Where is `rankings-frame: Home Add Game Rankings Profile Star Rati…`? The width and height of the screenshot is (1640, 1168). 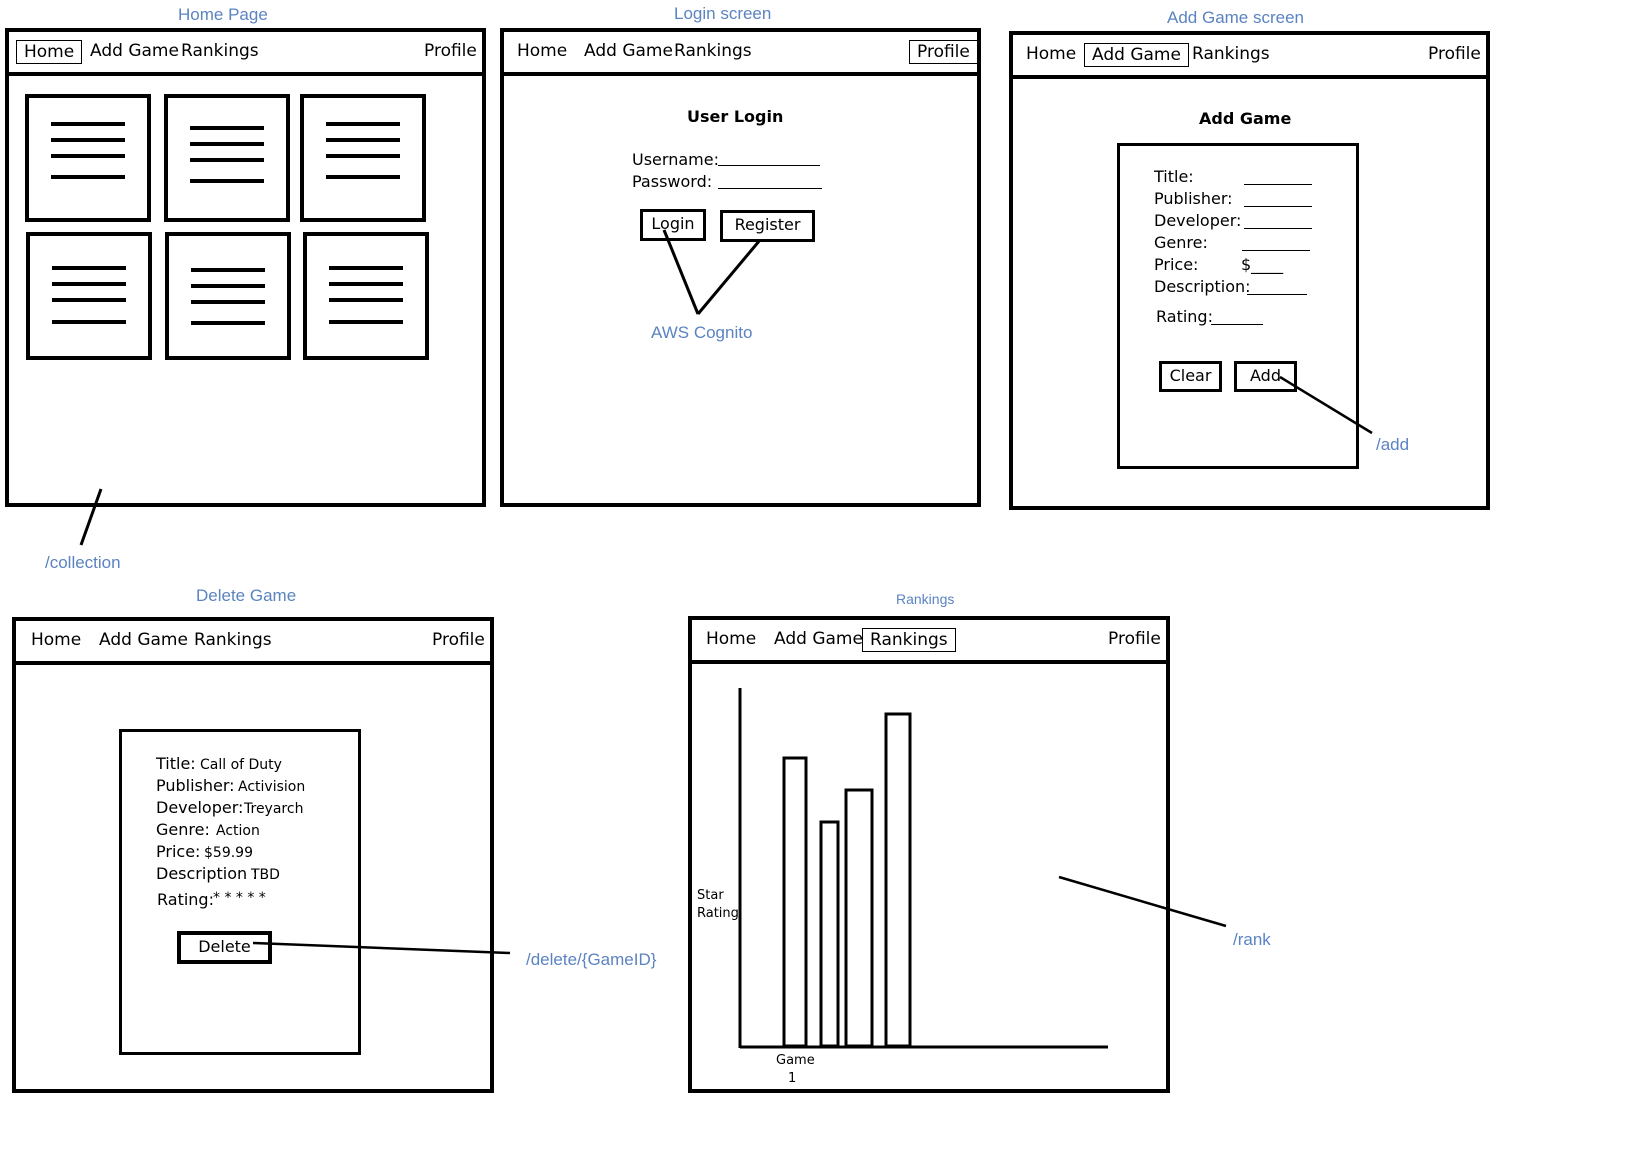
rankings-frame: Home Add Game Rankings Profile Star Rati… is located at coordinates (929, 854).